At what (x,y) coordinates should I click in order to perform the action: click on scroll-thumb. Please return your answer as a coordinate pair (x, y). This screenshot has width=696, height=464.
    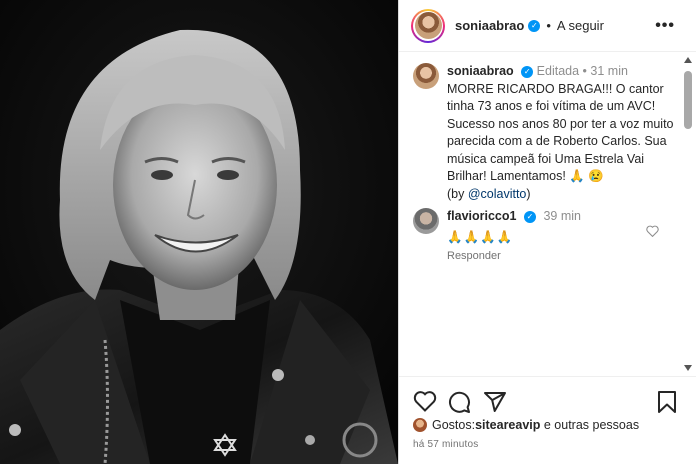
    Looking at the image, I should click on (688, 100).